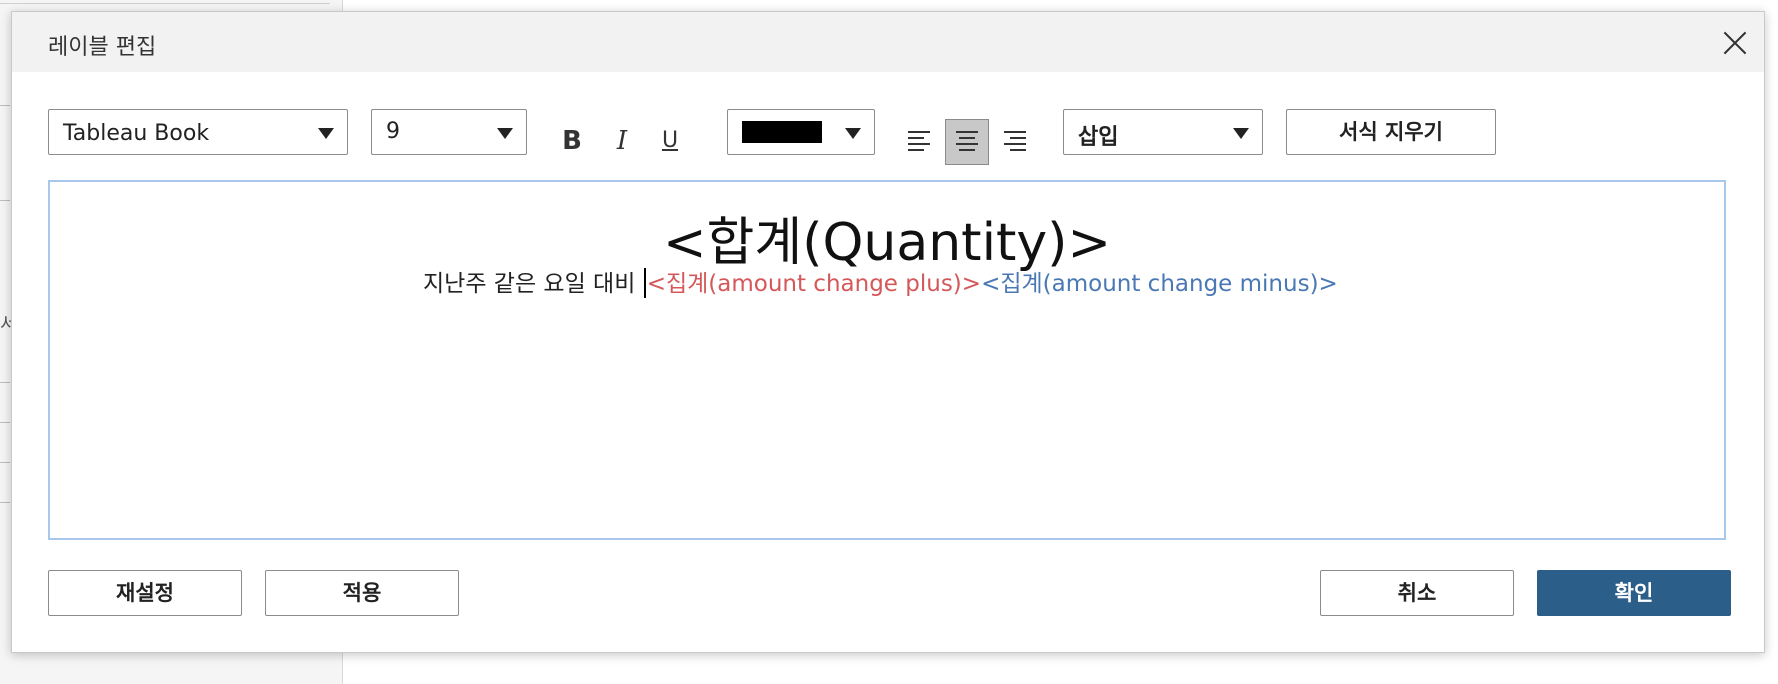  I want to click on text-color-select, so click(801, 132).